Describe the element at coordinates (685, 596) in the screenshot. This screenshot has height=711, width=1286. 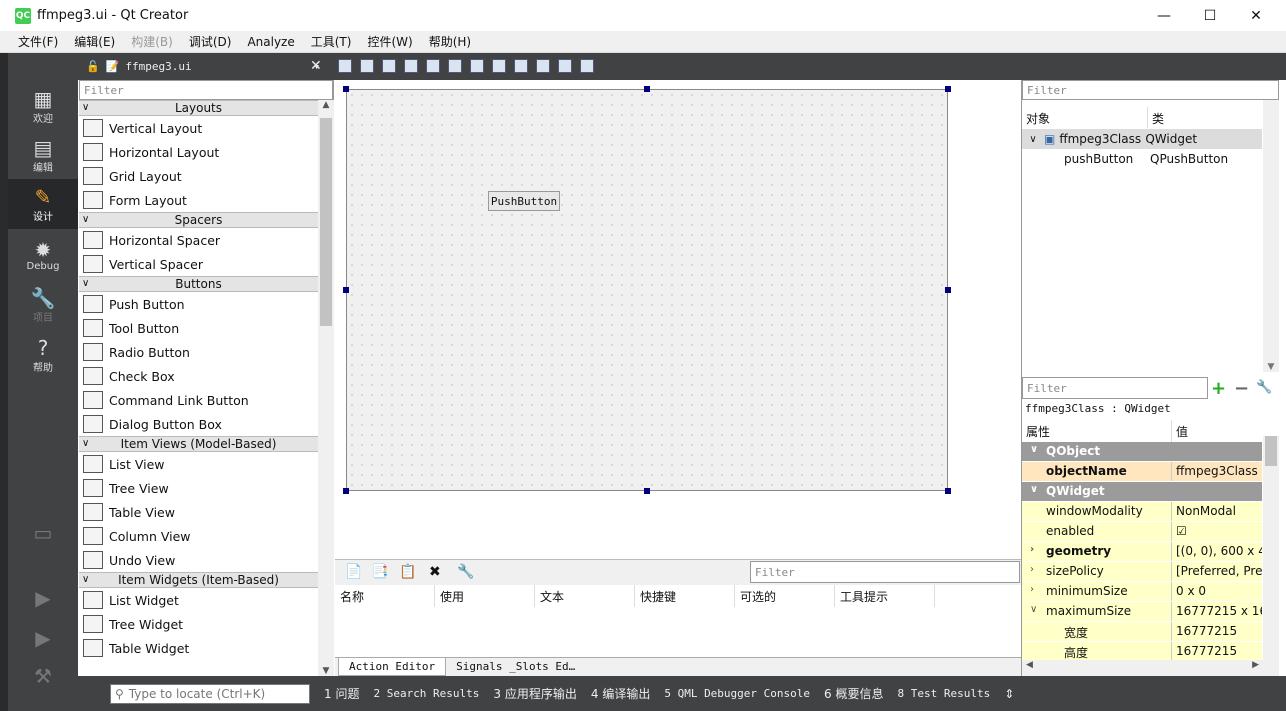
I see `column-header: 快捷键` at that location.